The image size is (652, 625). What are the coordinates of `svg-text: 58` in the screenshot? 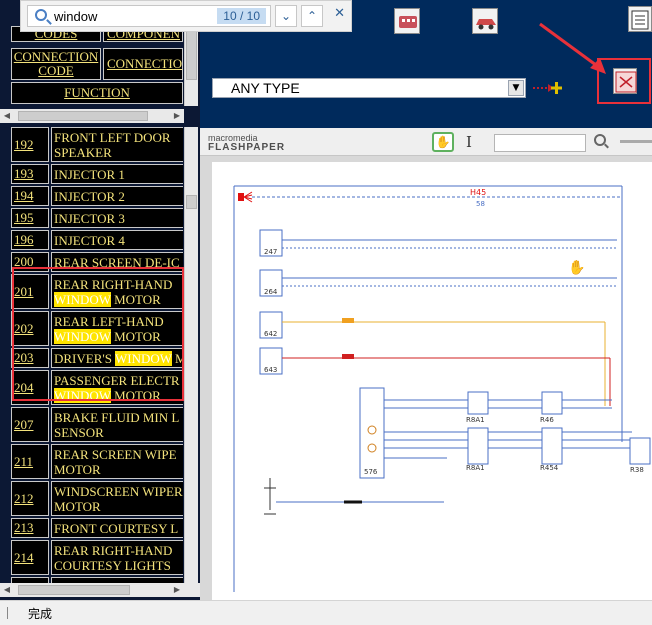 It's located at (480, 204).